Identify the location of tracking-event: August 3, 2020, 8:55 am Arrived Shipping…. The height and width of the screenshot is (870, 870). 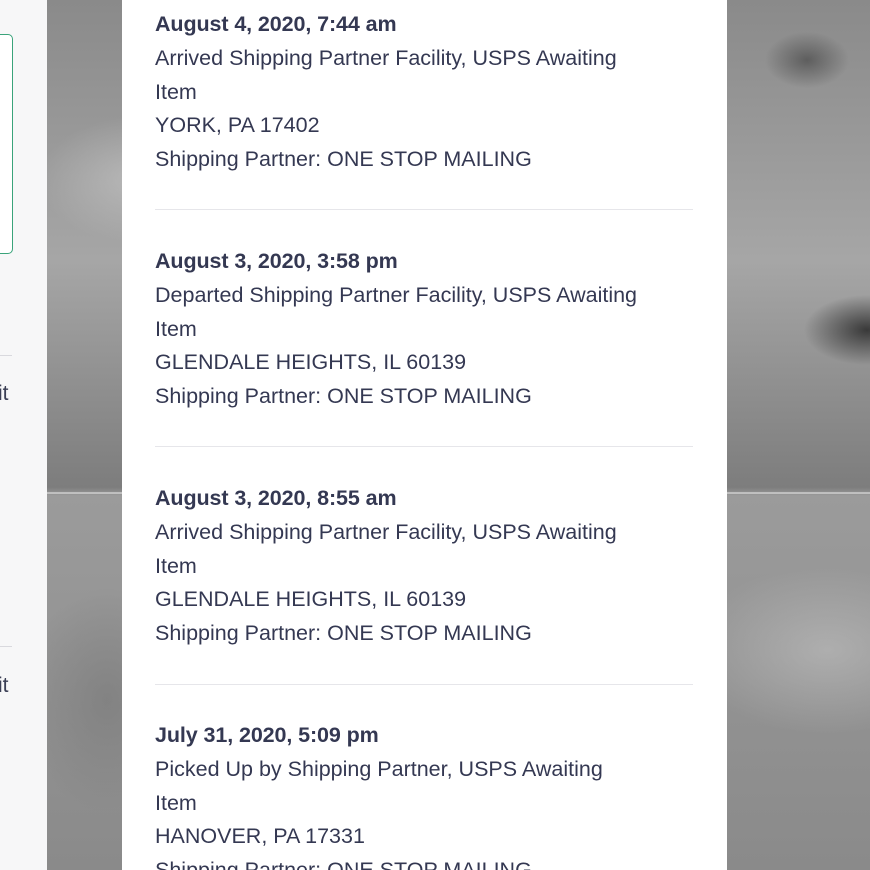
(425, 566).